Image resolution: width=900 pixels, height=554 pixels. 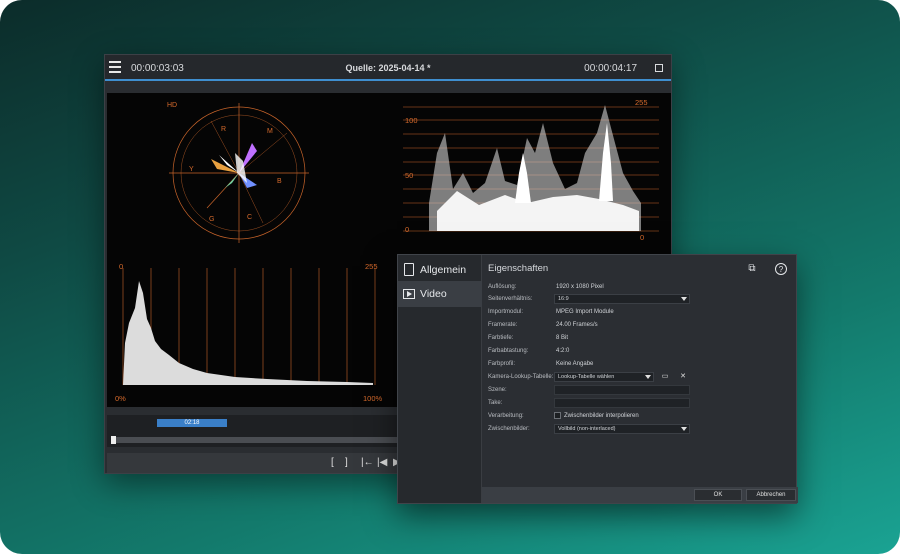 I want to click on ok-button: OK, so click(x=718, y=495).